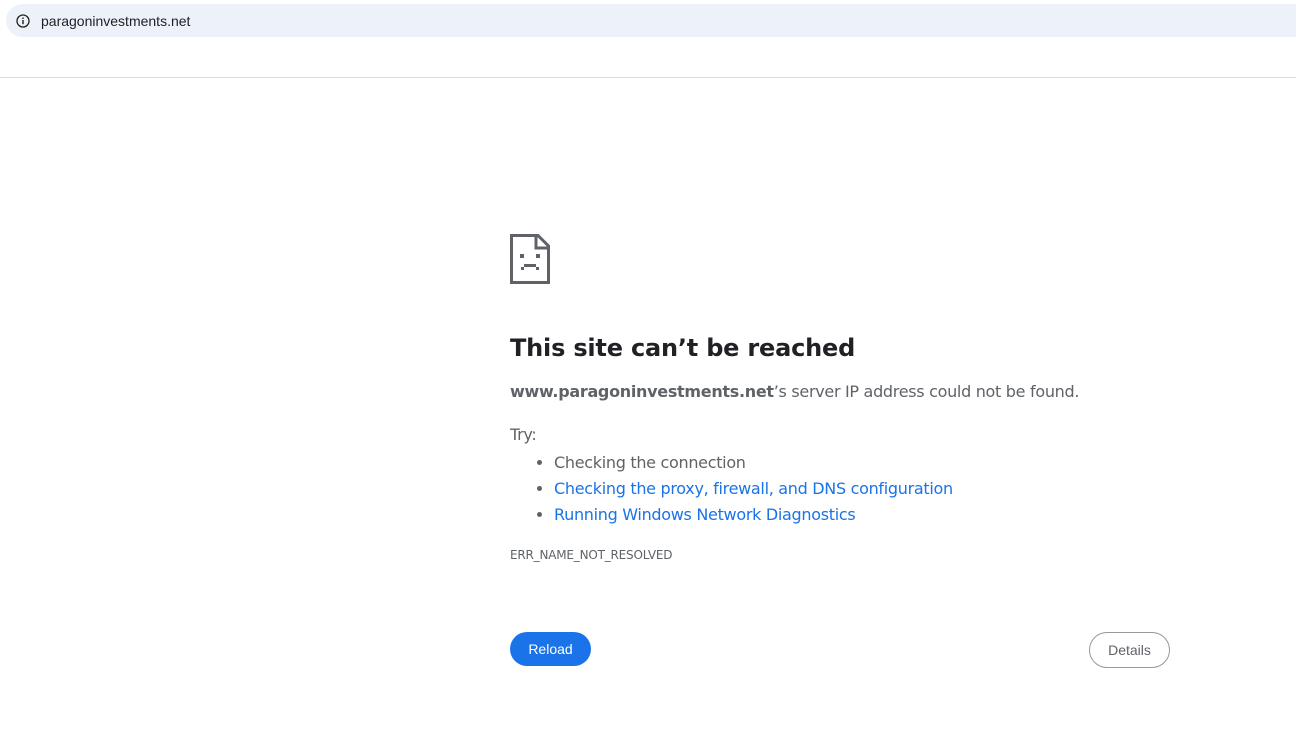 This screenshot has width=1296, height=746. I want to click on suggestion-network-diagnostics-link: Running Windows Network Diagnostics, so click(705, 514).